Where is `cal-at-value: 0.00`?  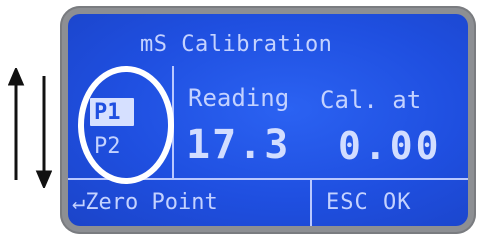 cal-at-value: 0.00 is located at coordinates (390, 146).